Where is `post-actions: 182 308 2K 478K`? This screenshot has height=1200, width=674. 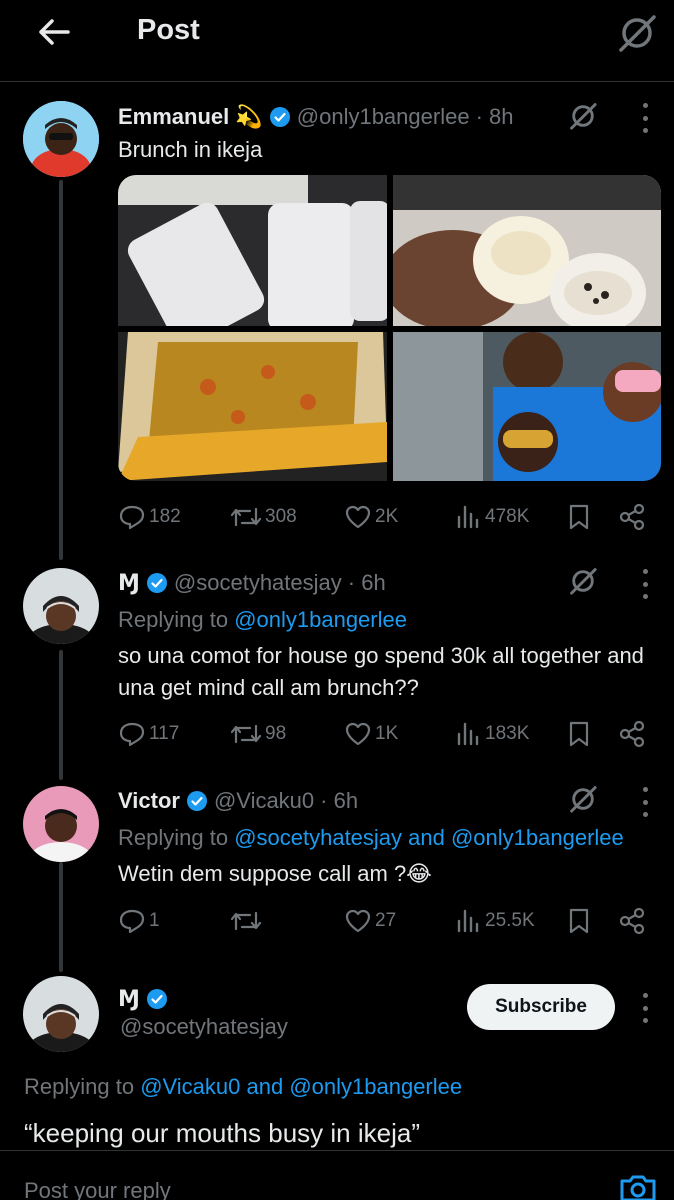
post-actions: 182 308 2K 478K is located at coordinates (383, 517).